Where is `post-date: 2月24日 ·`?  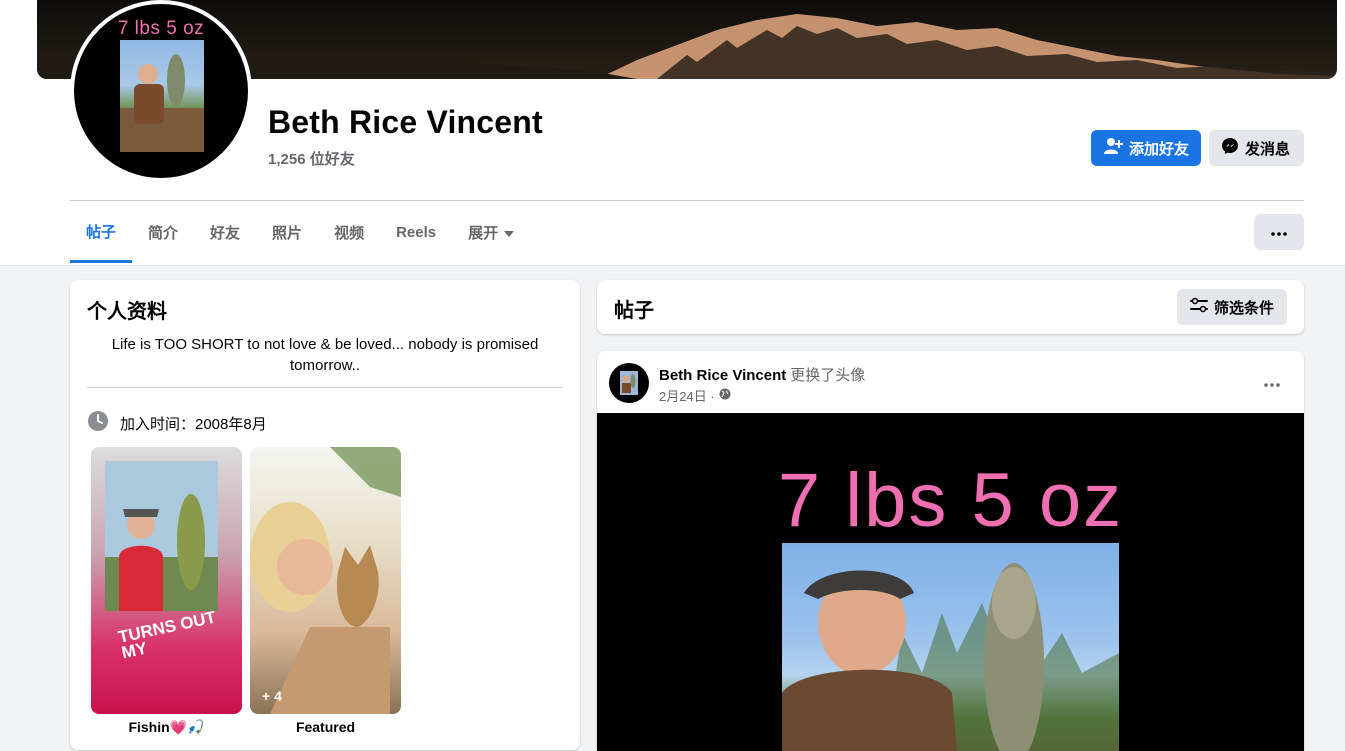 post-date: 2月24日 · is located at coordinates (687, 395).